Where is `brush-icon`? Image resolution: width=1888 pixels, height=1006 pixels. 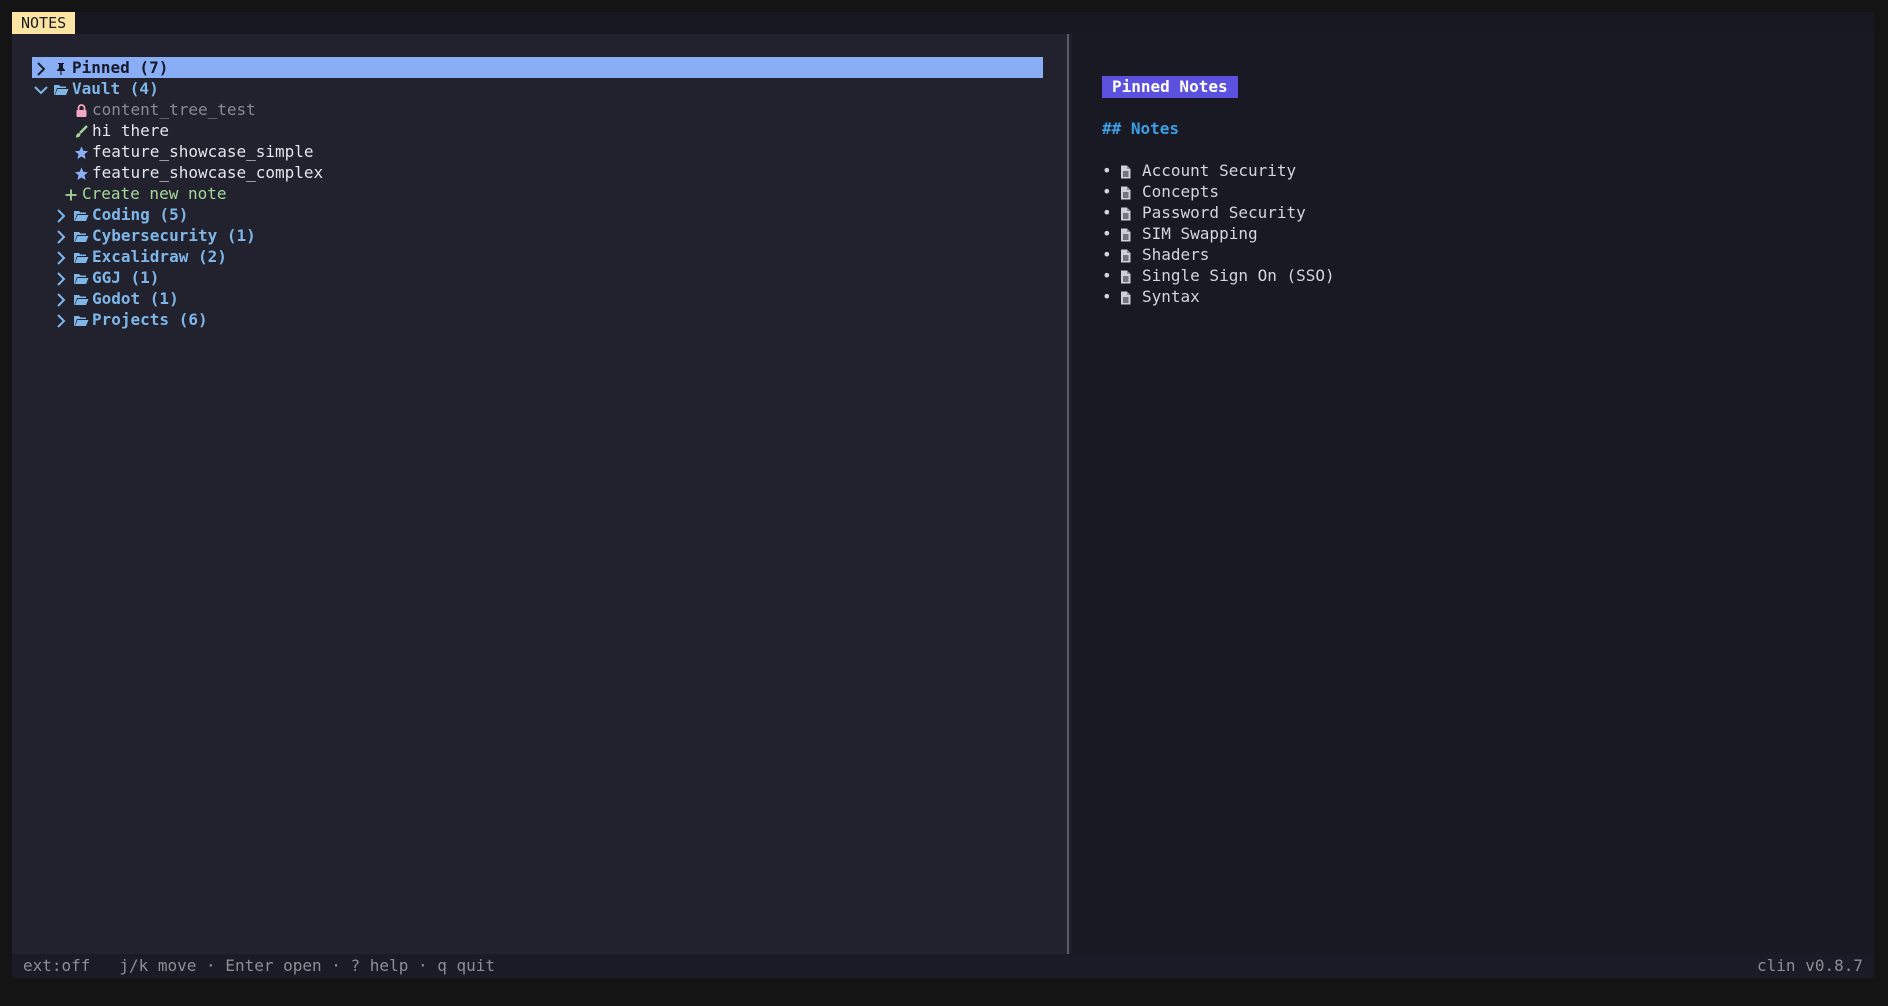 brush-icon is located at coordinates (81, 130).